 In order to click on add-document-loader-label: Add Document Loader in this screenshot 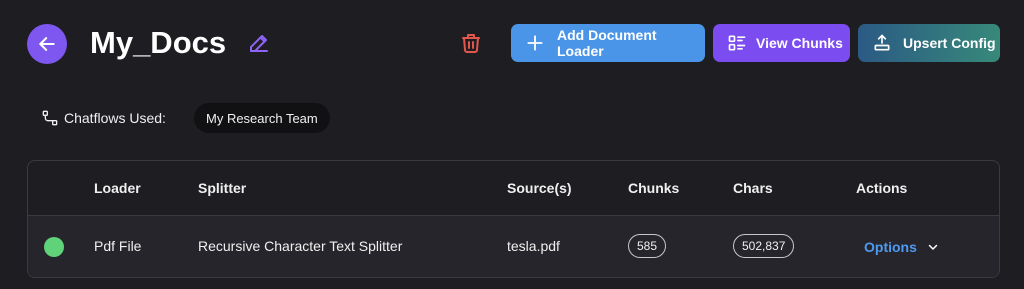, I will do `click(607, 43)`.